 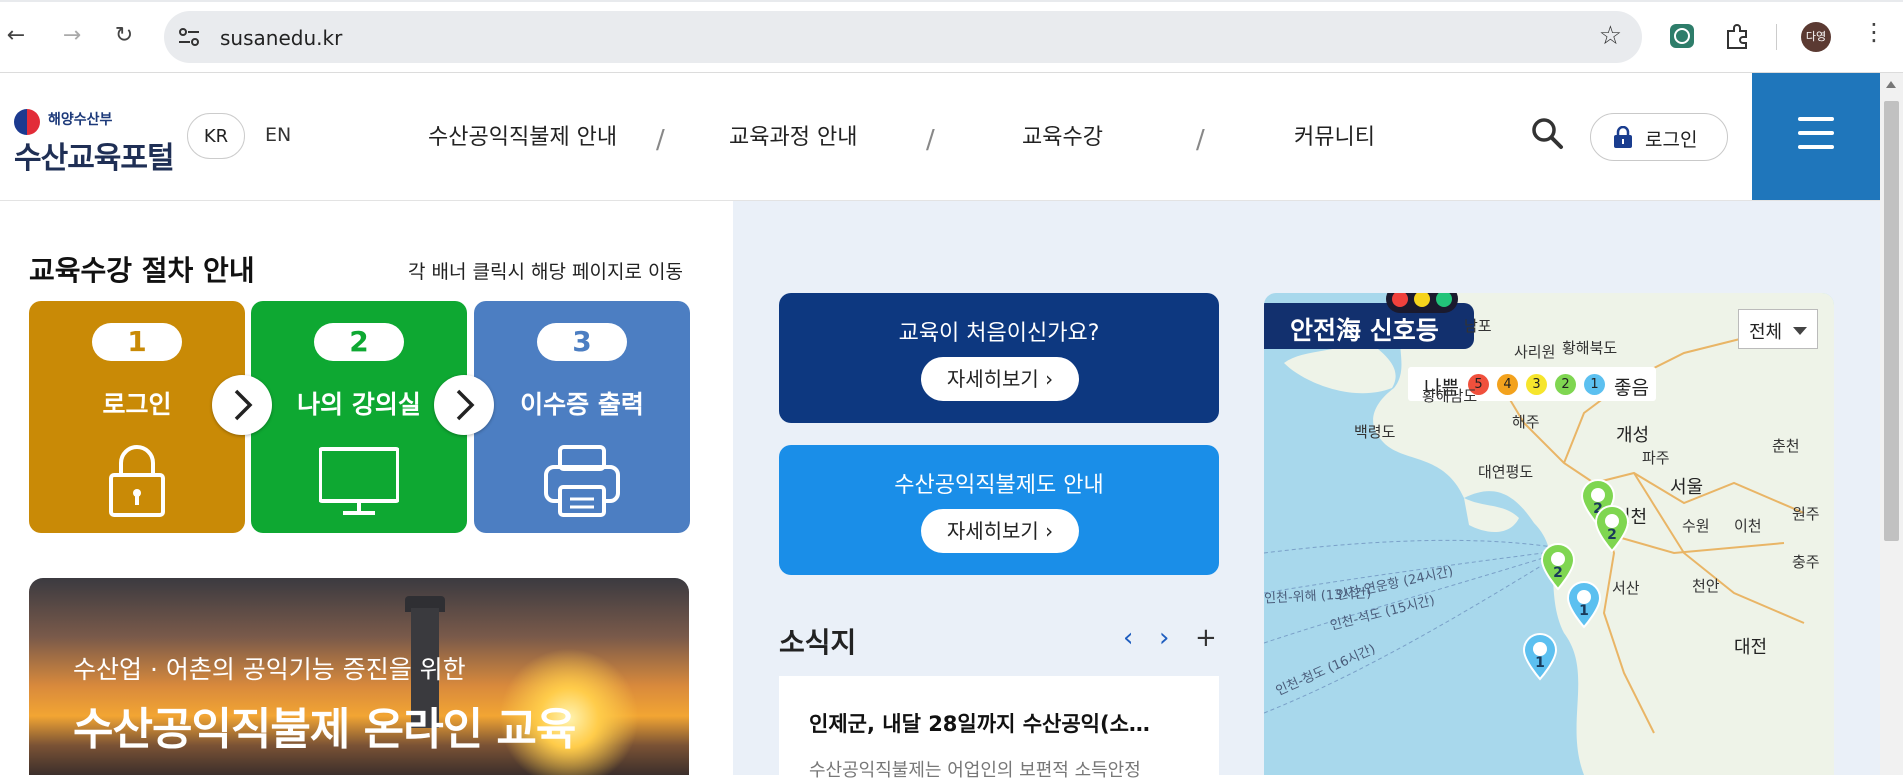 I want to click on legend-level-4: 4, so click(x=1507, y=384).